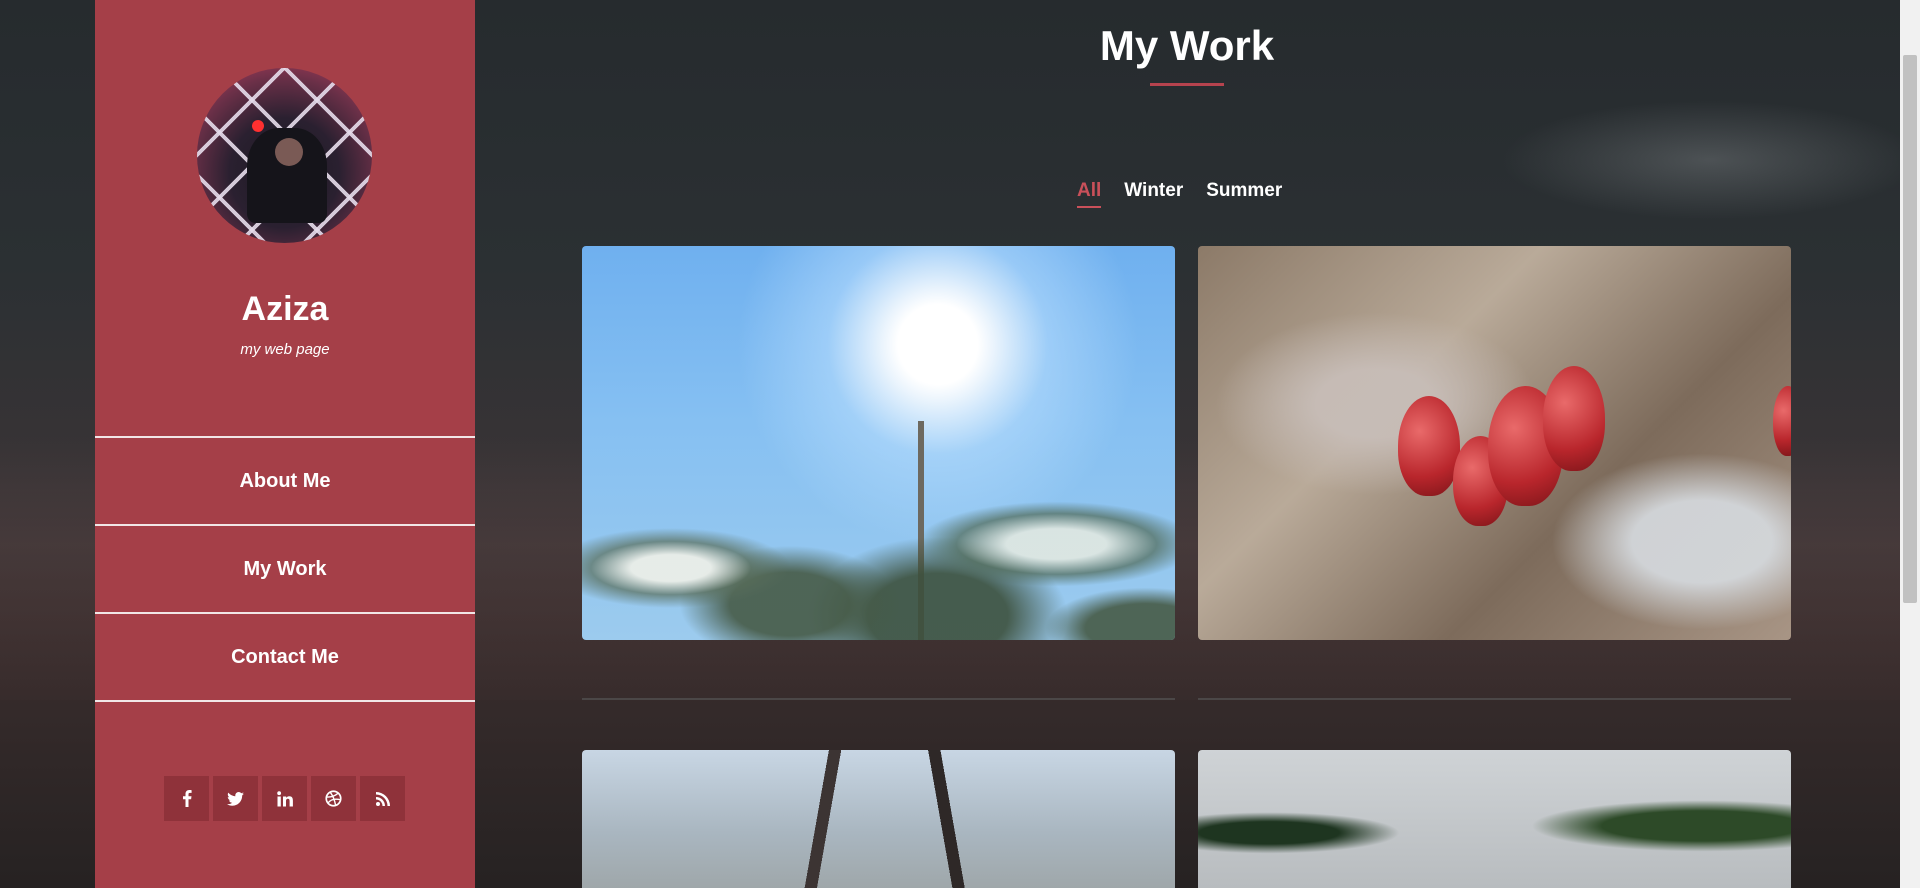 The width and height of the screenshot is (1920, 888). Describe the element at coordinates (289, 152) in the screenshot. I see `avatar-face` at that location.